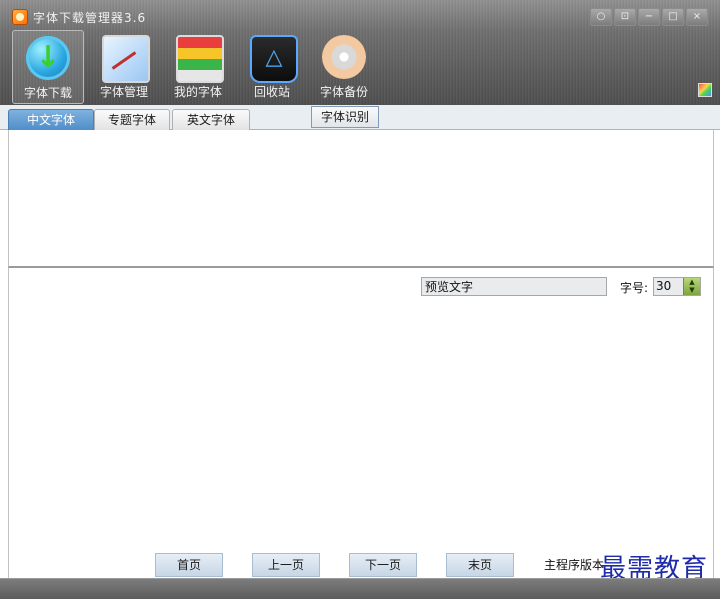  What do you see at coordinates (634, 288) in the screenshot?
I see `font-size-label: 字号:` at bounding box center [634, 288].